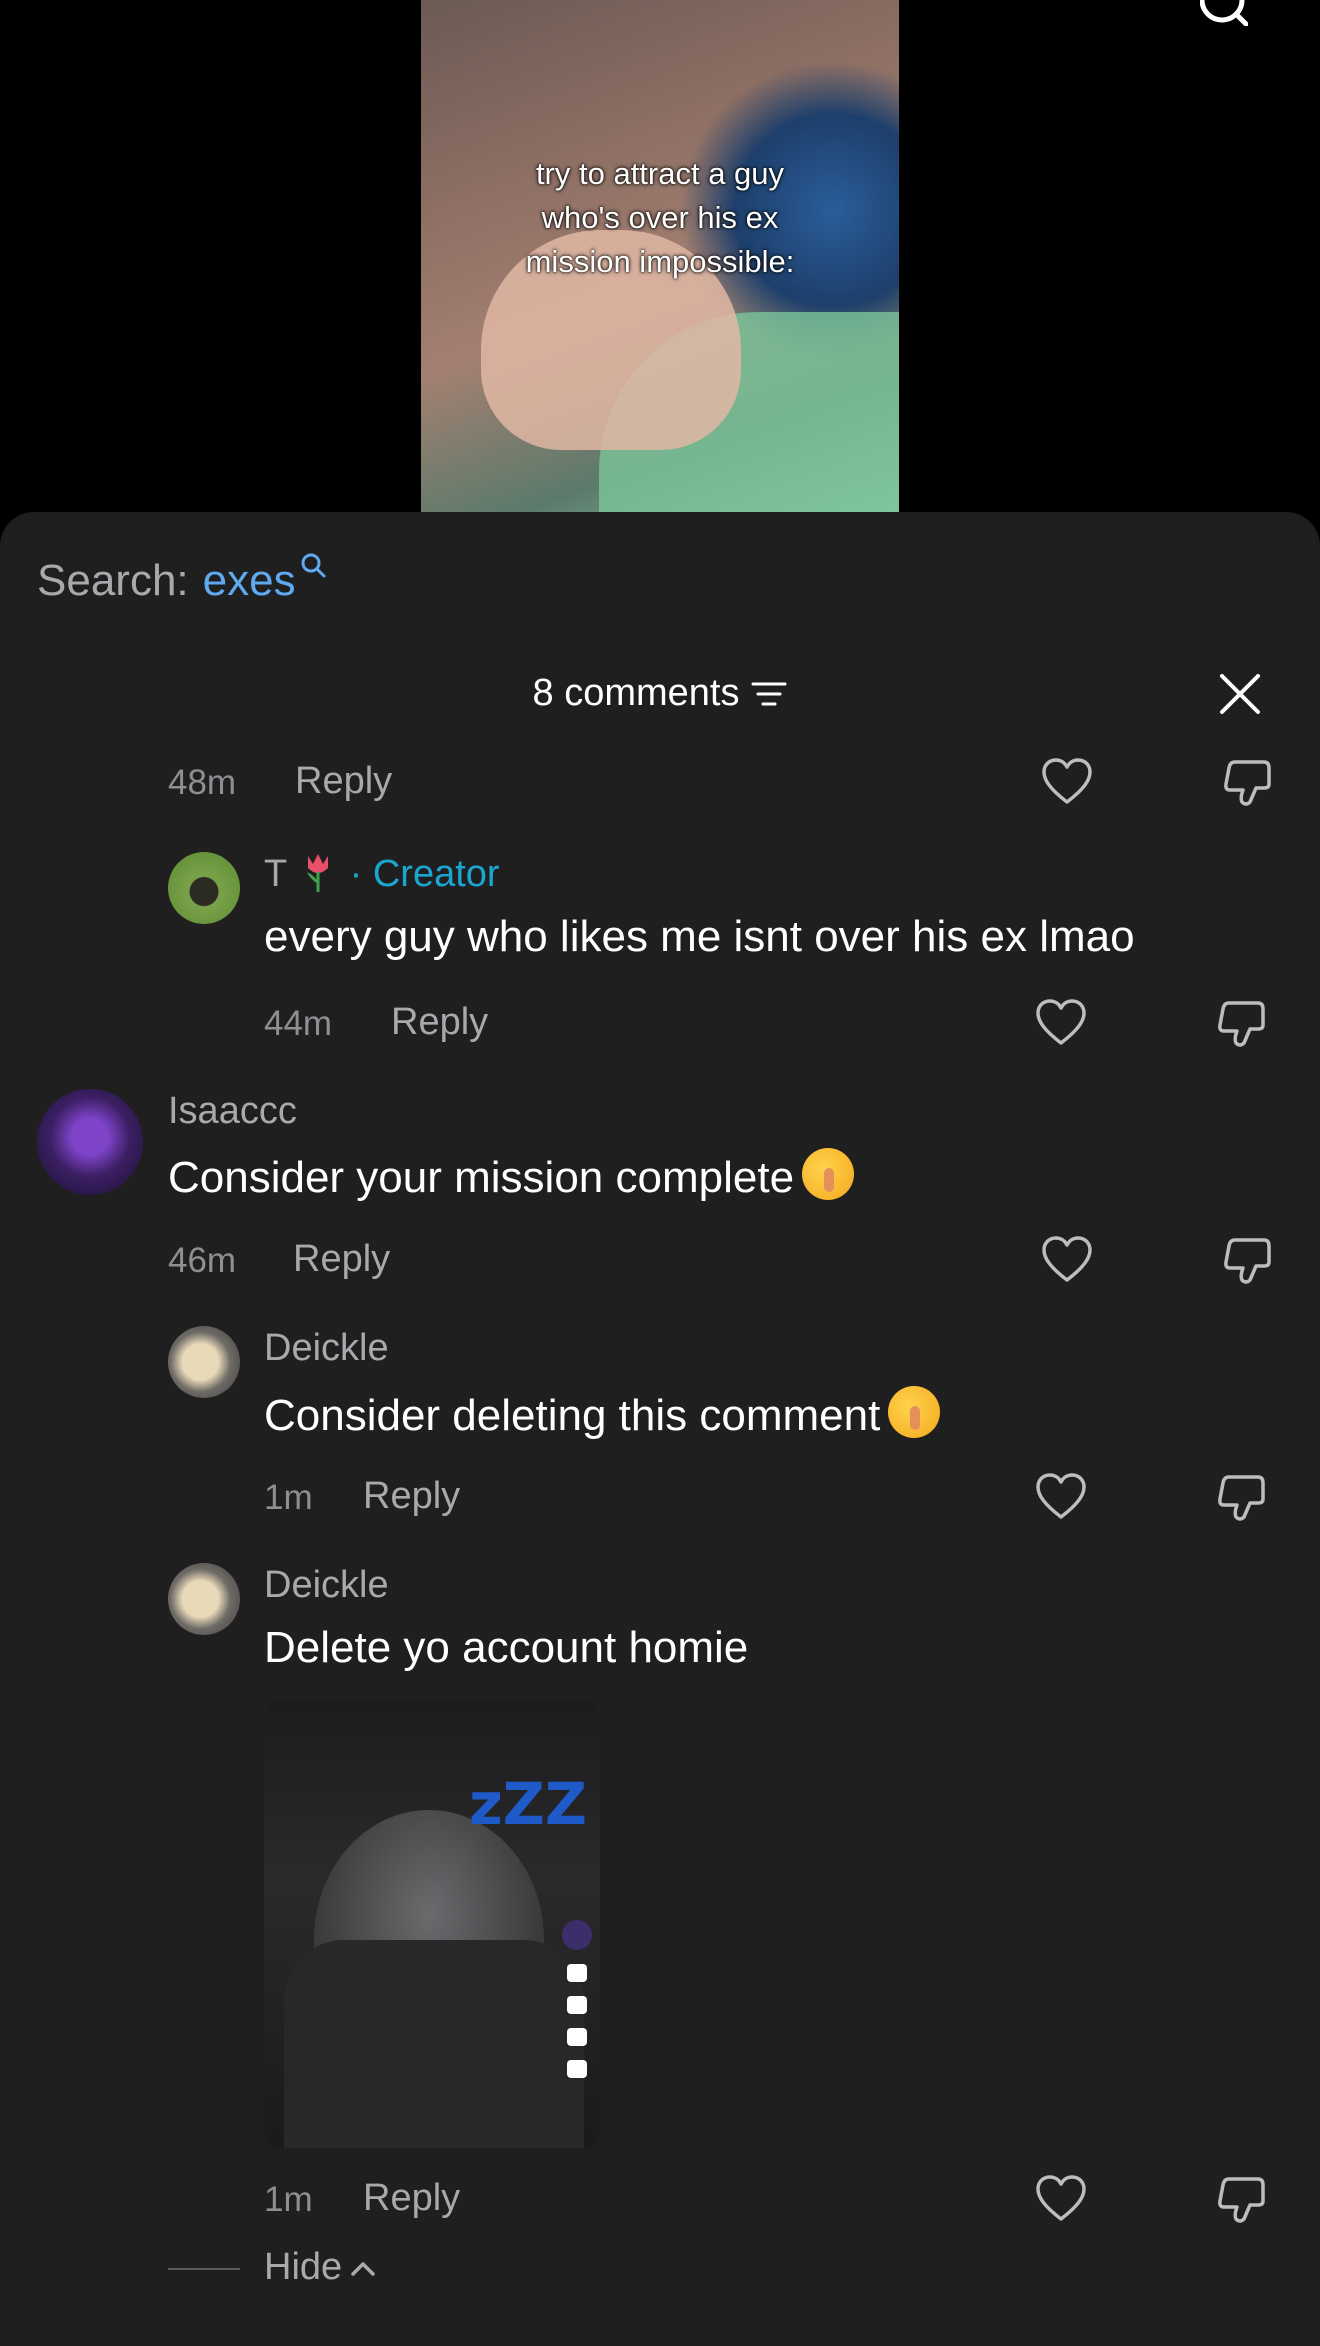 Image resolution: width=1320 pixels, height=2346 pixels. What do you see at coordinates (113, 580) in the screenshot?
I see `search-label: Search:` at bounding box center [113, 580].